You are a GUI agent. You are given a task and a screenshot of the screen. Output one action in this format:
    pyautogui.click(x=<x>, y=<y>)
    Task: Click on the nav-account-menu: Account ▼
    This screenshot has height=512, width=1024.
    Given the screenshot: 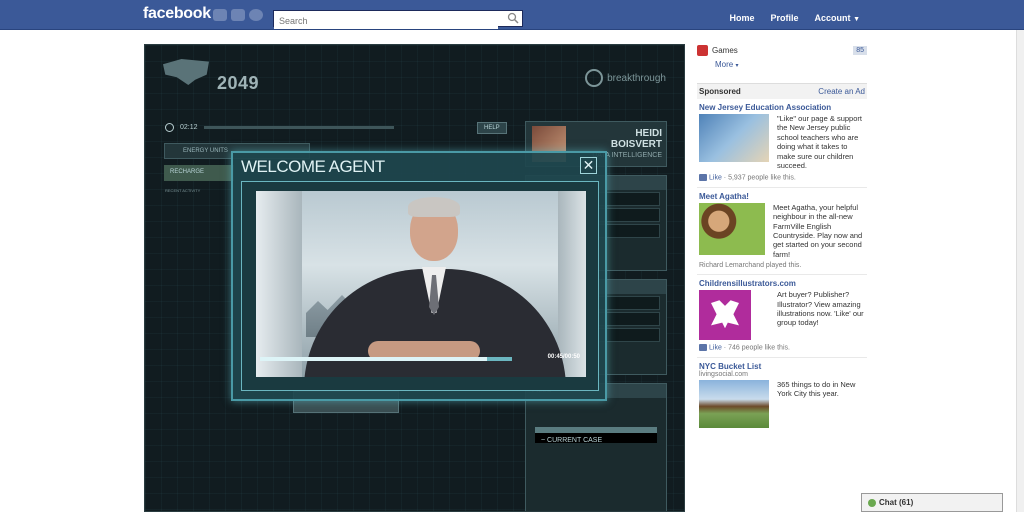 What is the action you would take?
    pyautogui.click(x=837, y=18)
    